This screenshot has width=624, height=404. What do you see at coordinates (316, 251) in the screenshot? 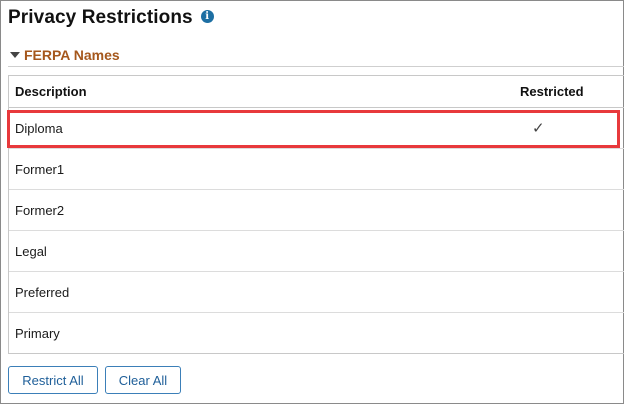
I see `table-row: Legal` at bounding box center [316, 251].